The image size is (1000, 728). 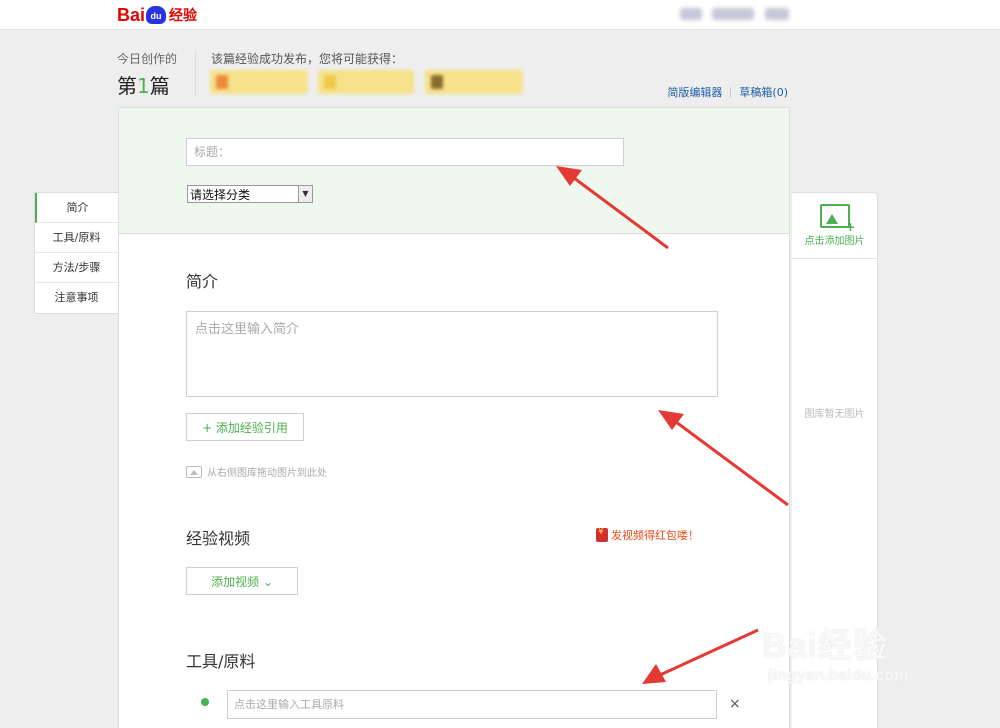 I want to click on user-avatar-blurred, so click(x=691, y=14).